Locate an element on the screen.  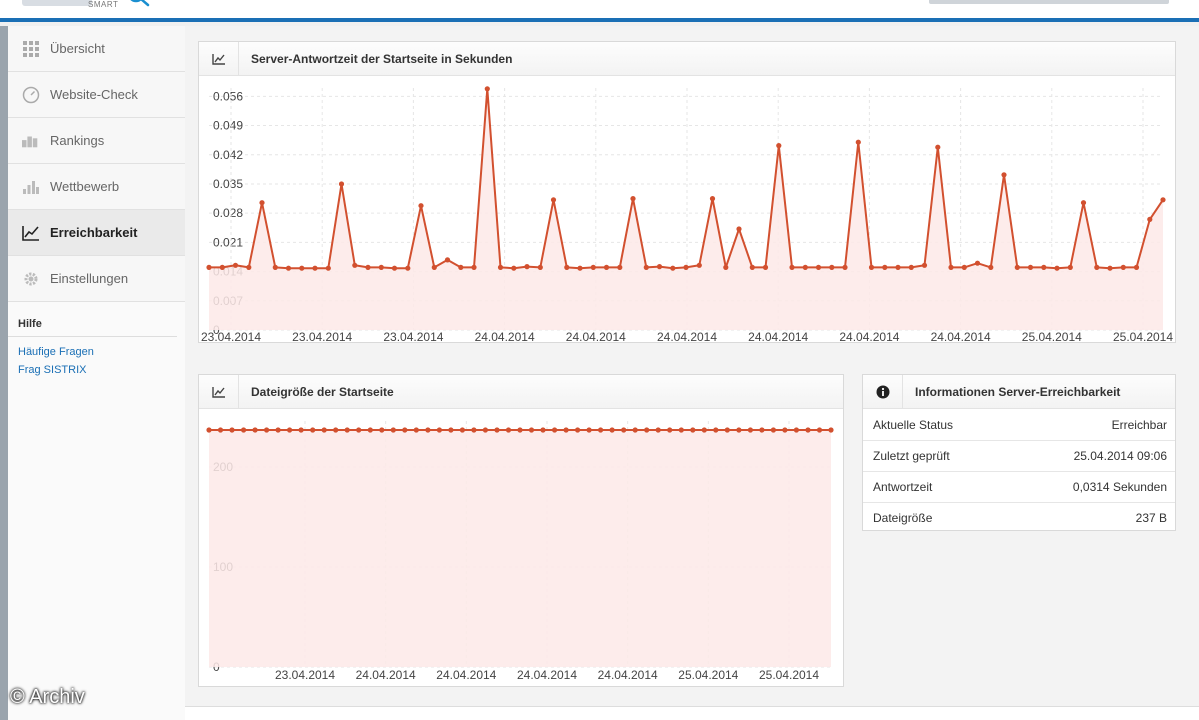
logo is located at coordinates (57, 3).